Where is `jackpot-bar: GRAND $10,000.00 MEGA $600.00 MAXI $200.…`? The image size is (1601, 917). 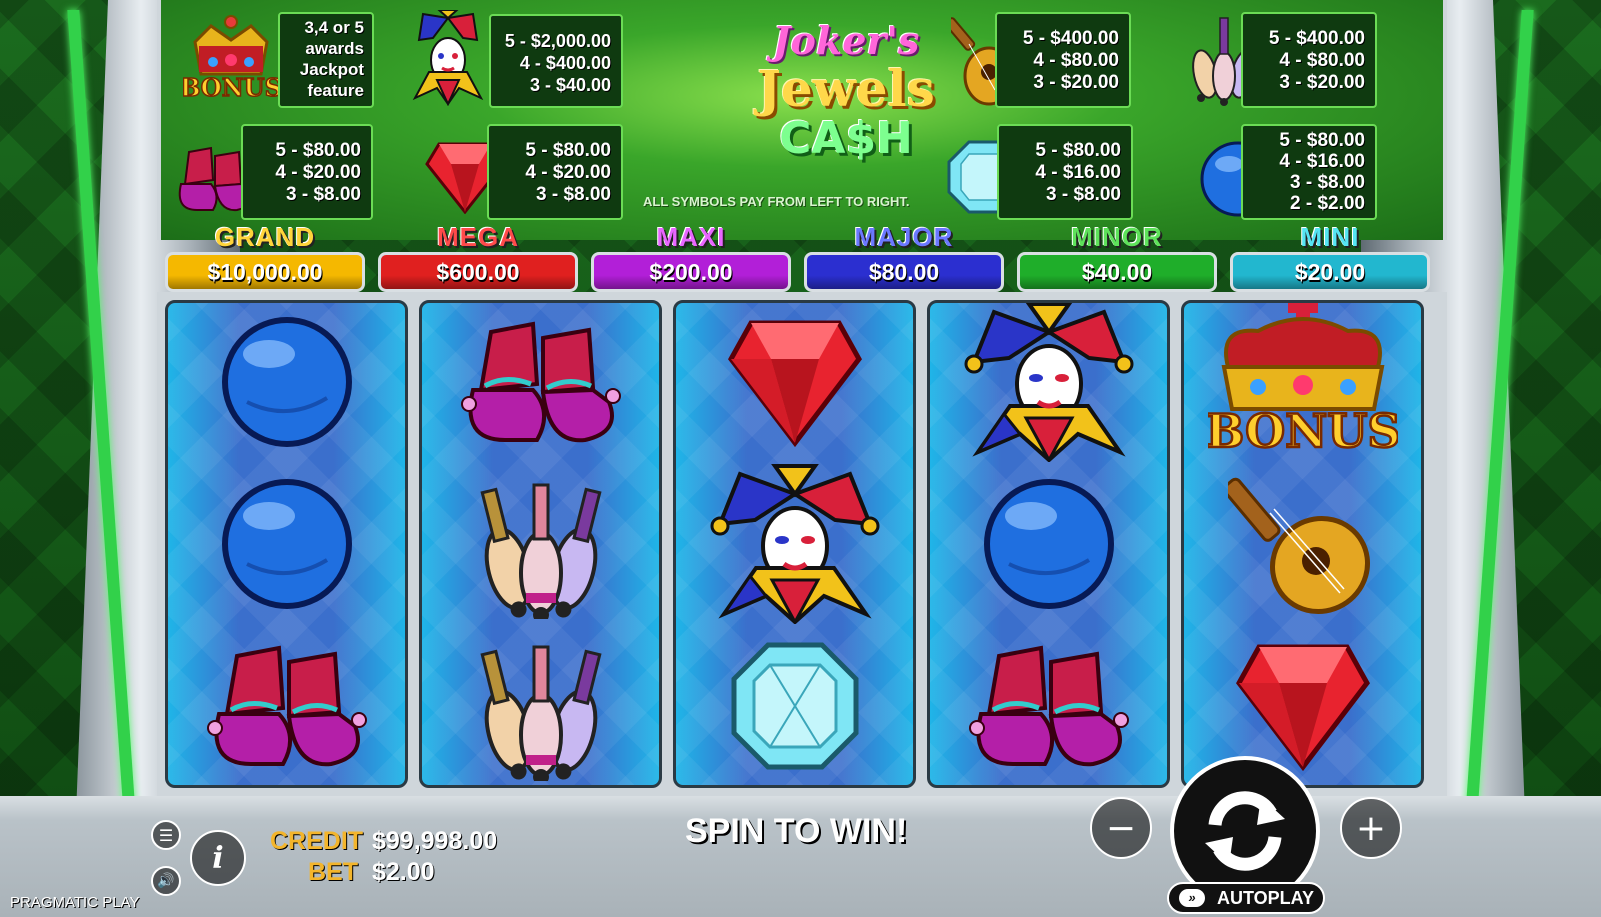
jackpot-bar: GRAND $10,000.00 MEGA $600.00 MAXI $200.… is located at coordinates (802, 258).